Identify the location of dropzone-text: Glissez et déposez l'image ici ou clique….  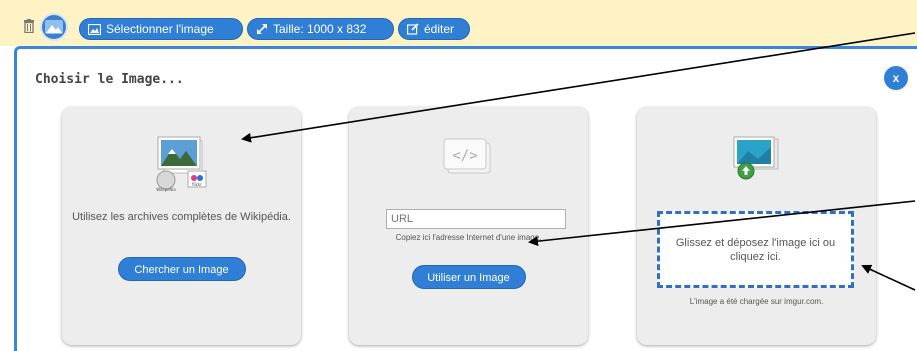
(755, 249).